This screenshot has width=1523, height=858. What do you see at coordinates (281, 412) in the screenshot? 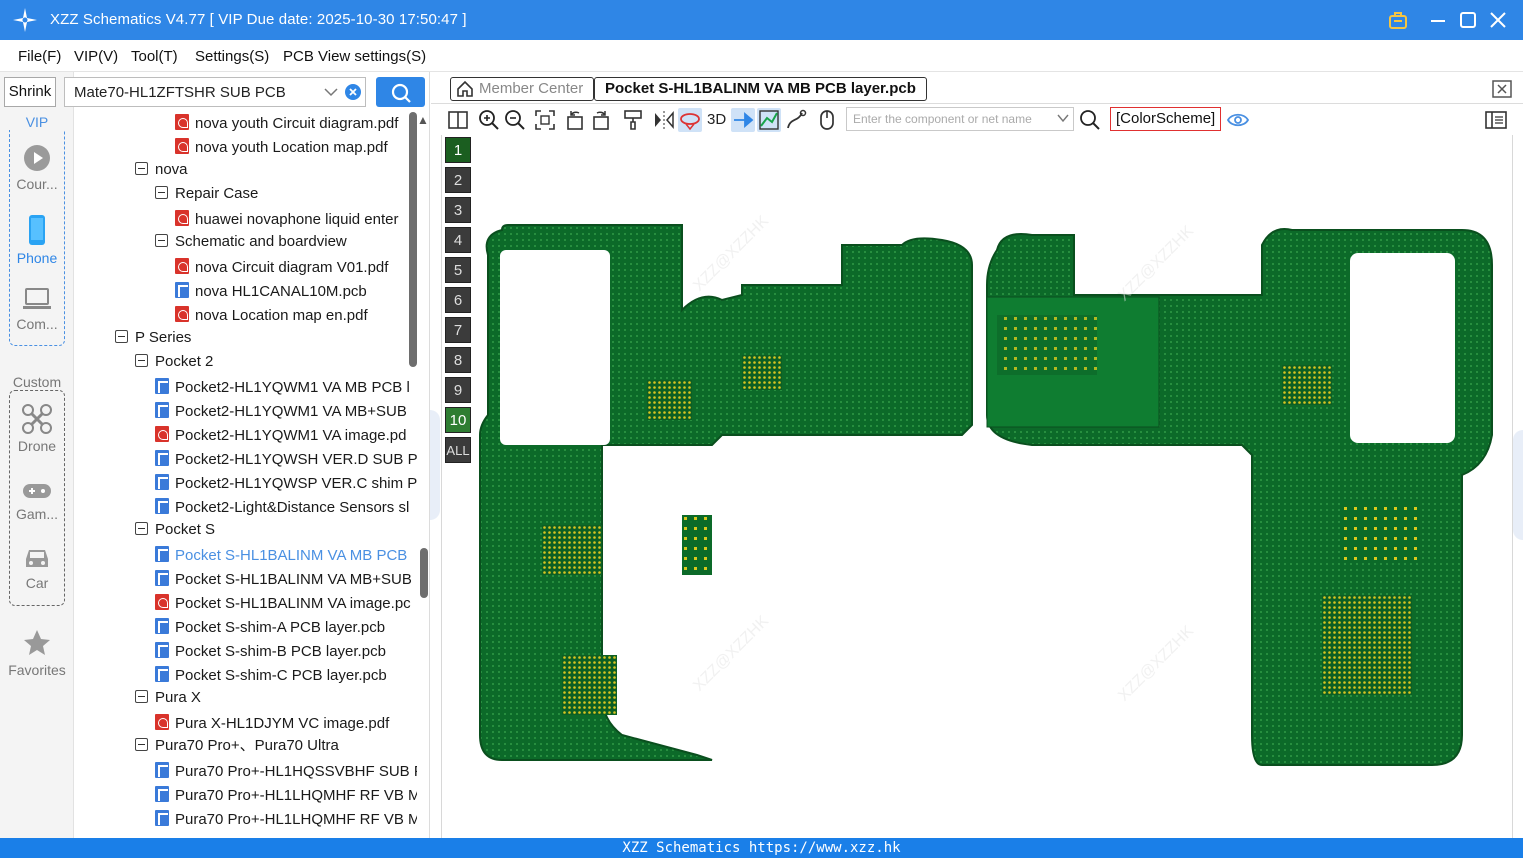
I see `tree-file-item: Pocket2-HL1YQWM1 VA MB+SUB` at bounding box center [281, 412].